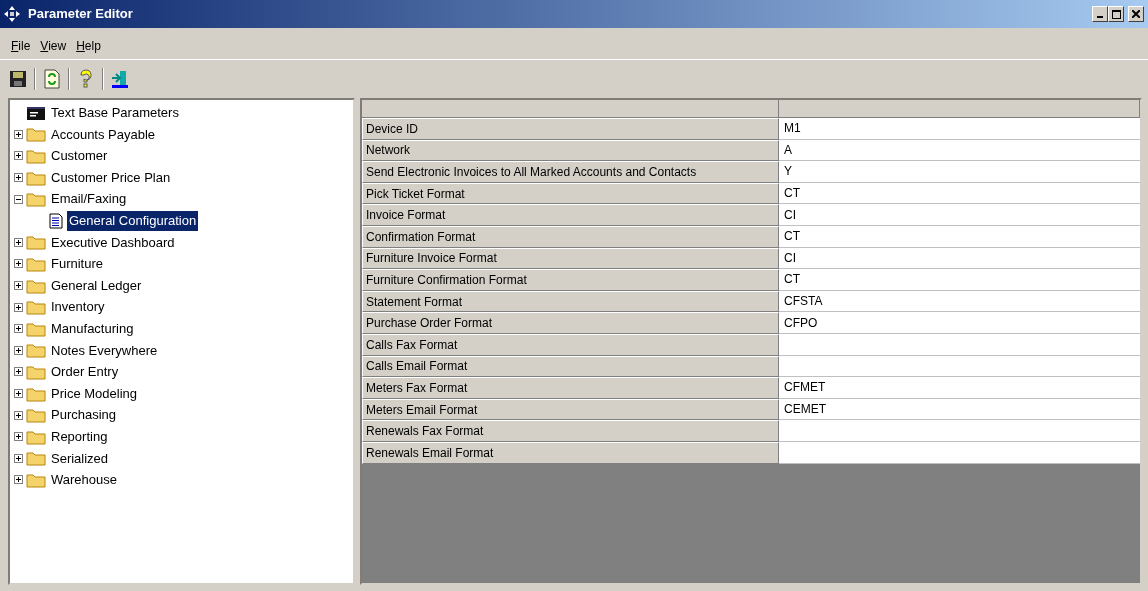  I want to click on minimize-button, so click(1100, 14).